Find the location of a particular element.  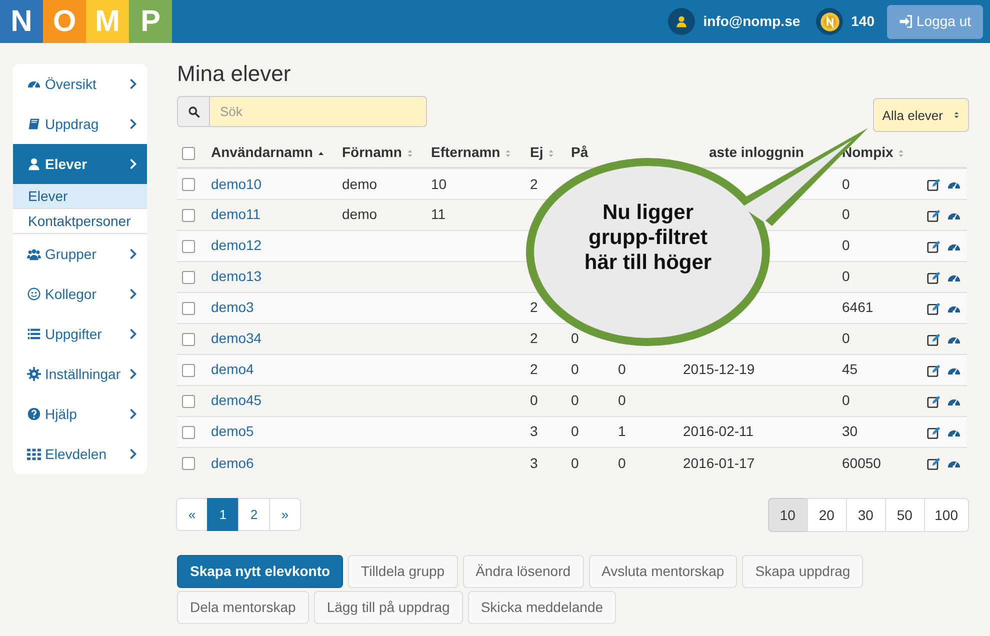

column-header: På is located at coordinates (579, 152).